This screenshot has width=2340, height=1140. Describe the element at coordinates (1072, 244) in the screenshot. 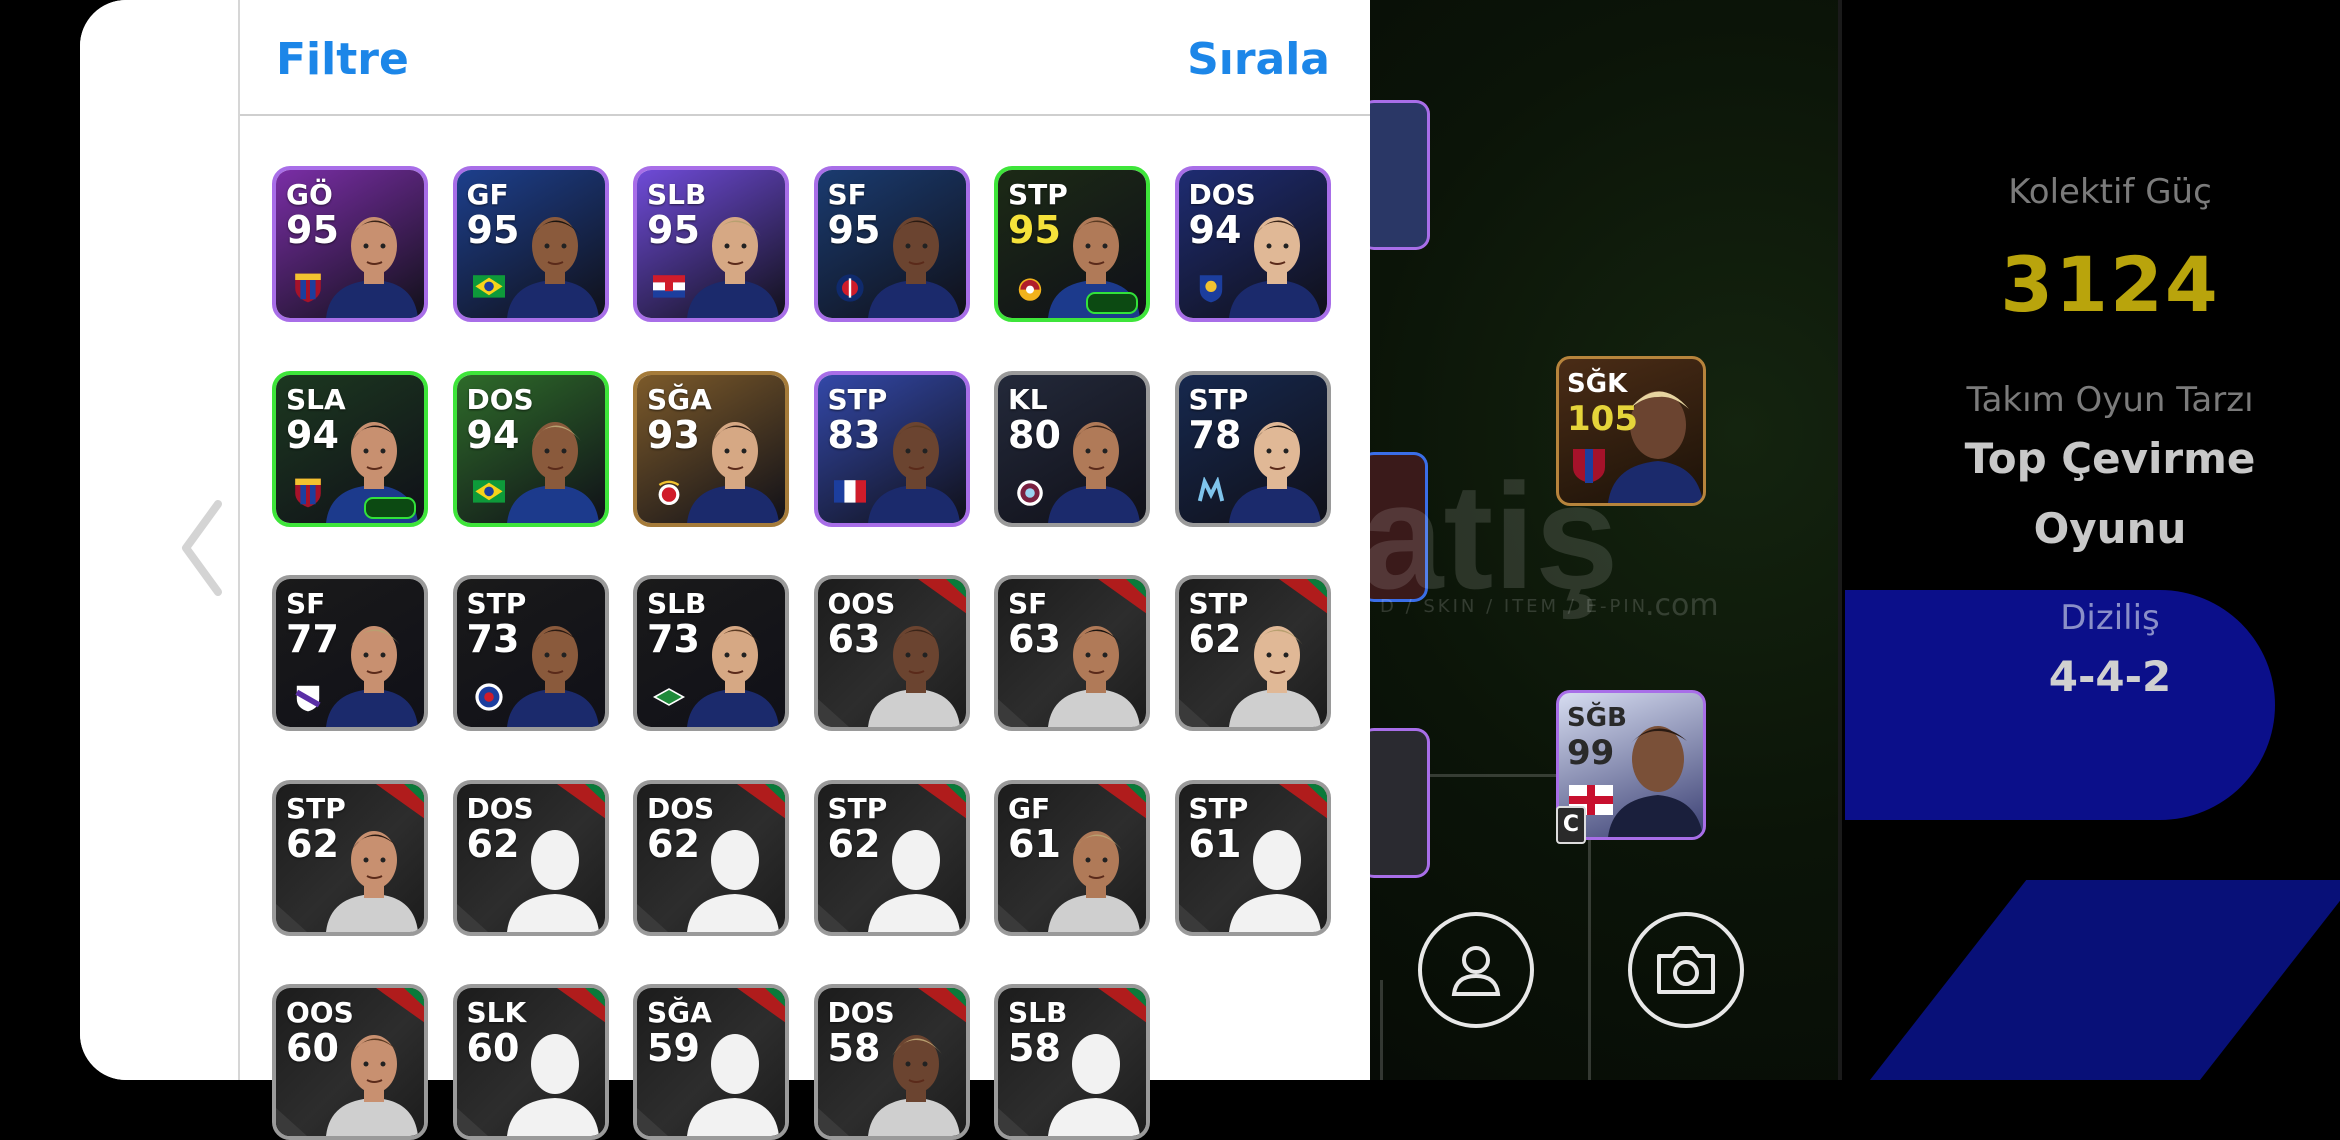

I see `player-card: STP 95` at that location.